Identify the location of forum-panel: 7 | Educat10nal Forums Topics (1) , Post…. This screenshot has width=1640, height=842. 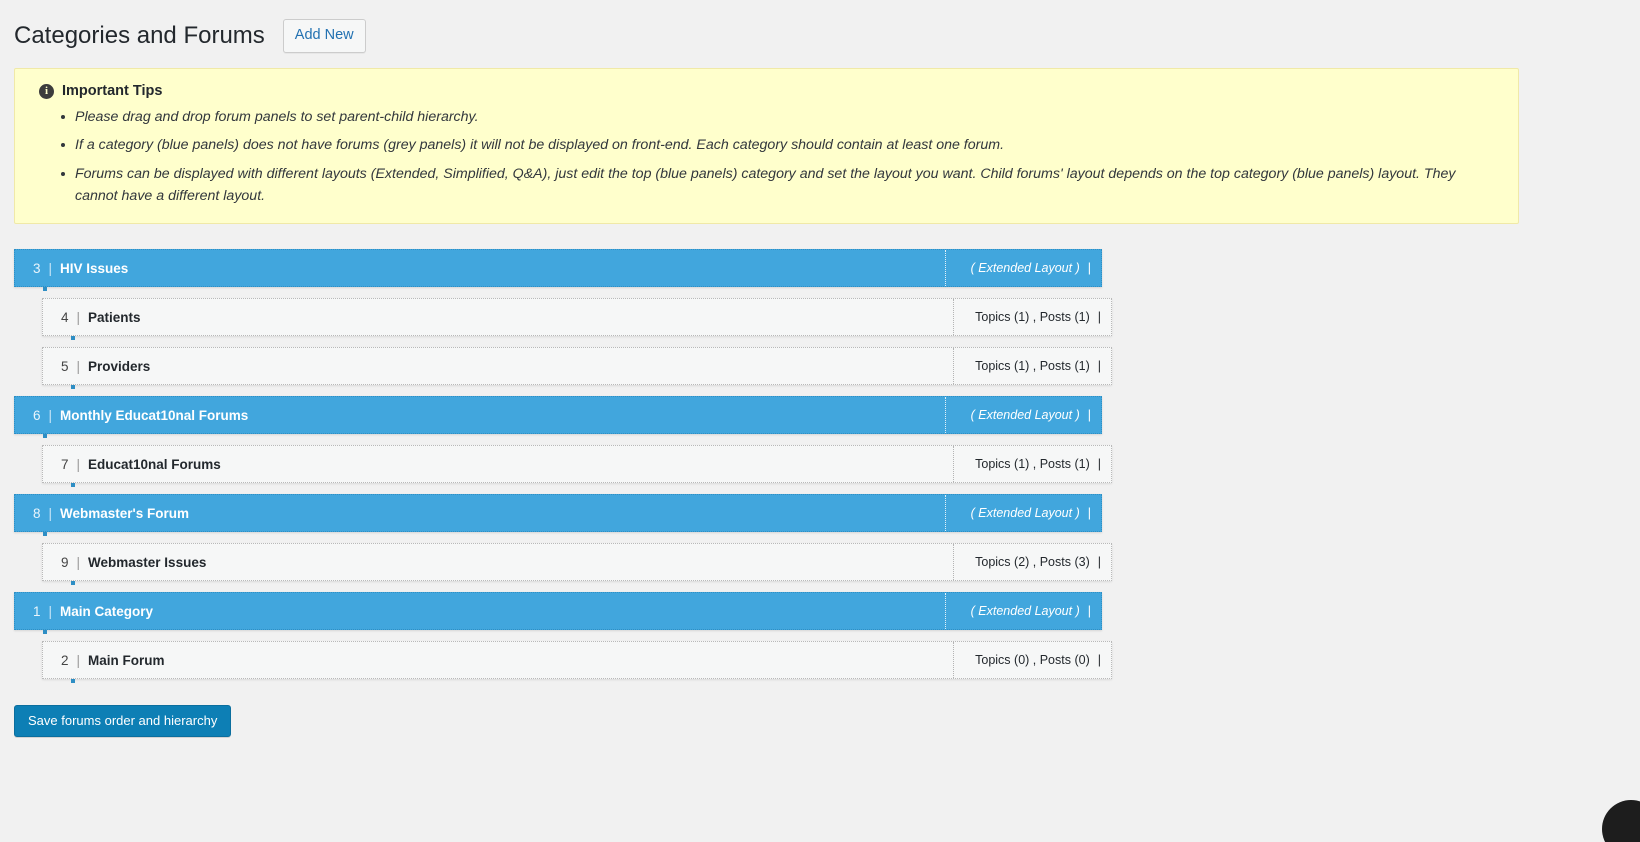
(577, 466).